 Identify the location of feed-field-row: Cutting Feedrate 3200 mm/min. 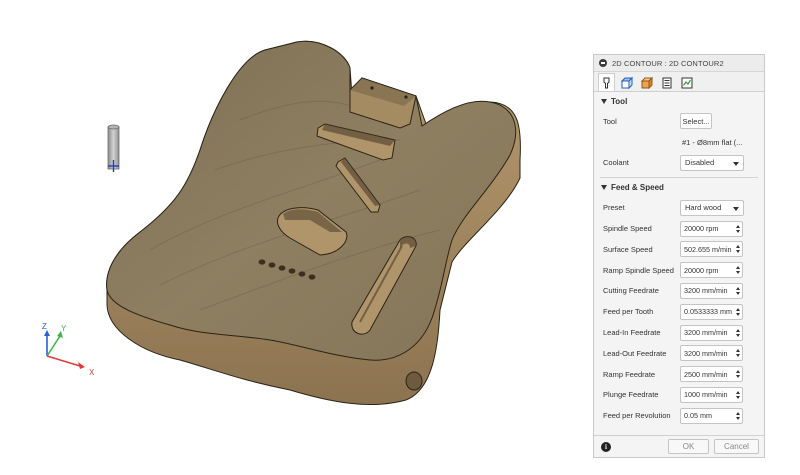
(679, 291).